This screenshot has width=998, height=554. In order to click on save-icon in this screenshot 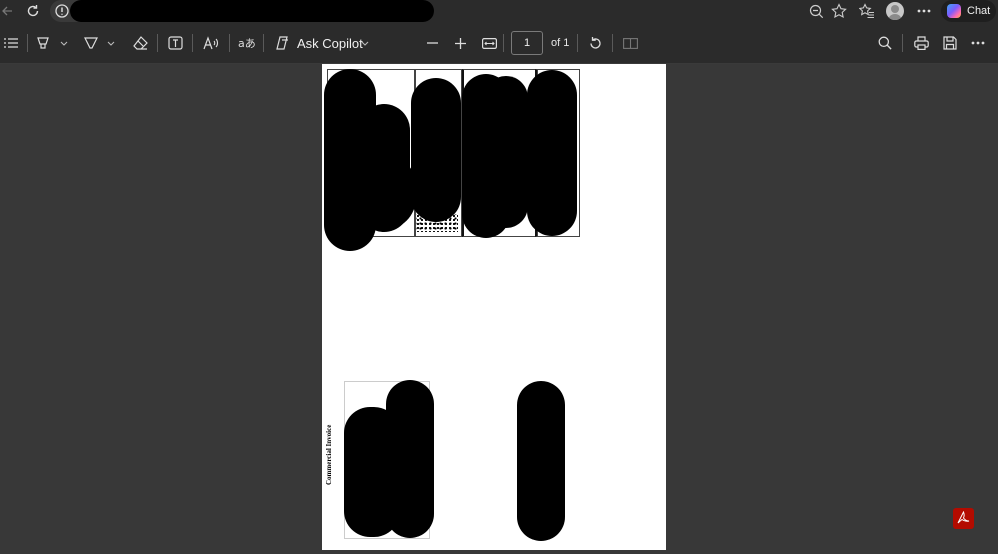, I will do `click(950, 43)`.